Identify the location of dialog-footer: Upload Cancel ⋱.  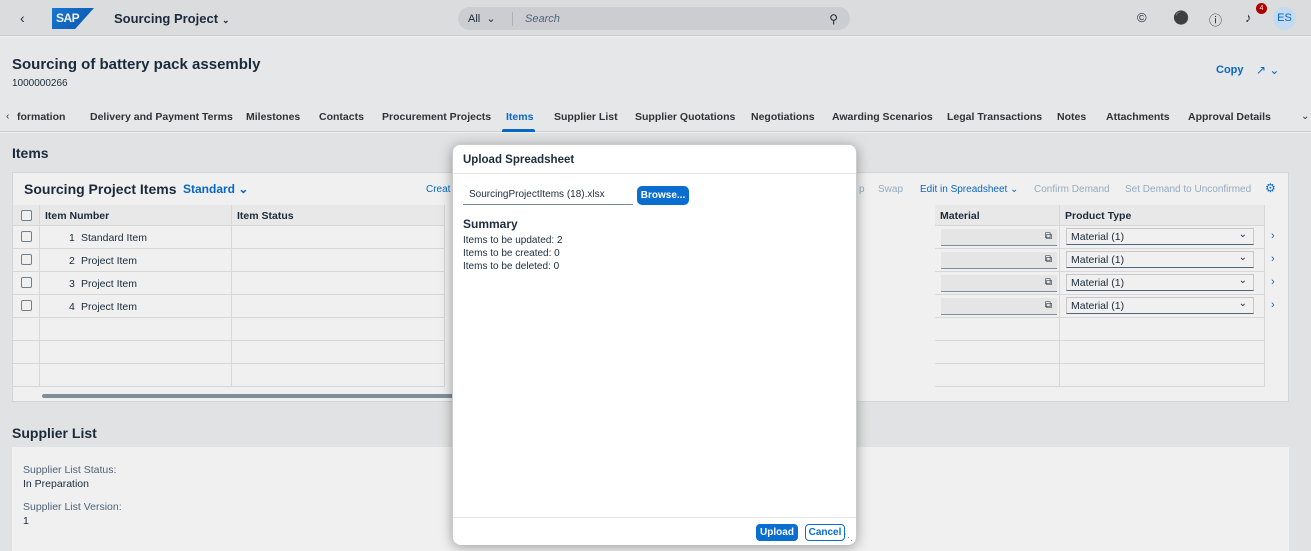
(654, 531).